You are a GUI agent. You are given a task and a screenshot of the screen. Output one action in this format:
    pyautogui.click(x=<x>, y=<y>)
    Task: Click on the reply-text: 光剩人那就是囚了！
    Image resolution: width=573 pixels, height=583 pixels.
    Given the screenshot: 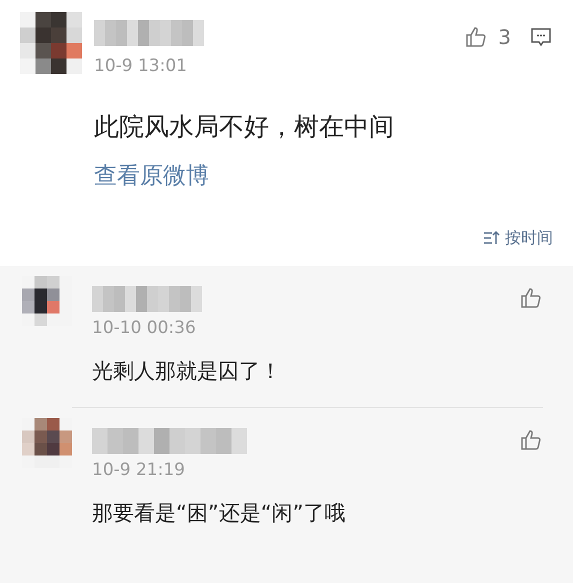 What is the action you would take?
    pyautogui.click(x=187, y=371)
    